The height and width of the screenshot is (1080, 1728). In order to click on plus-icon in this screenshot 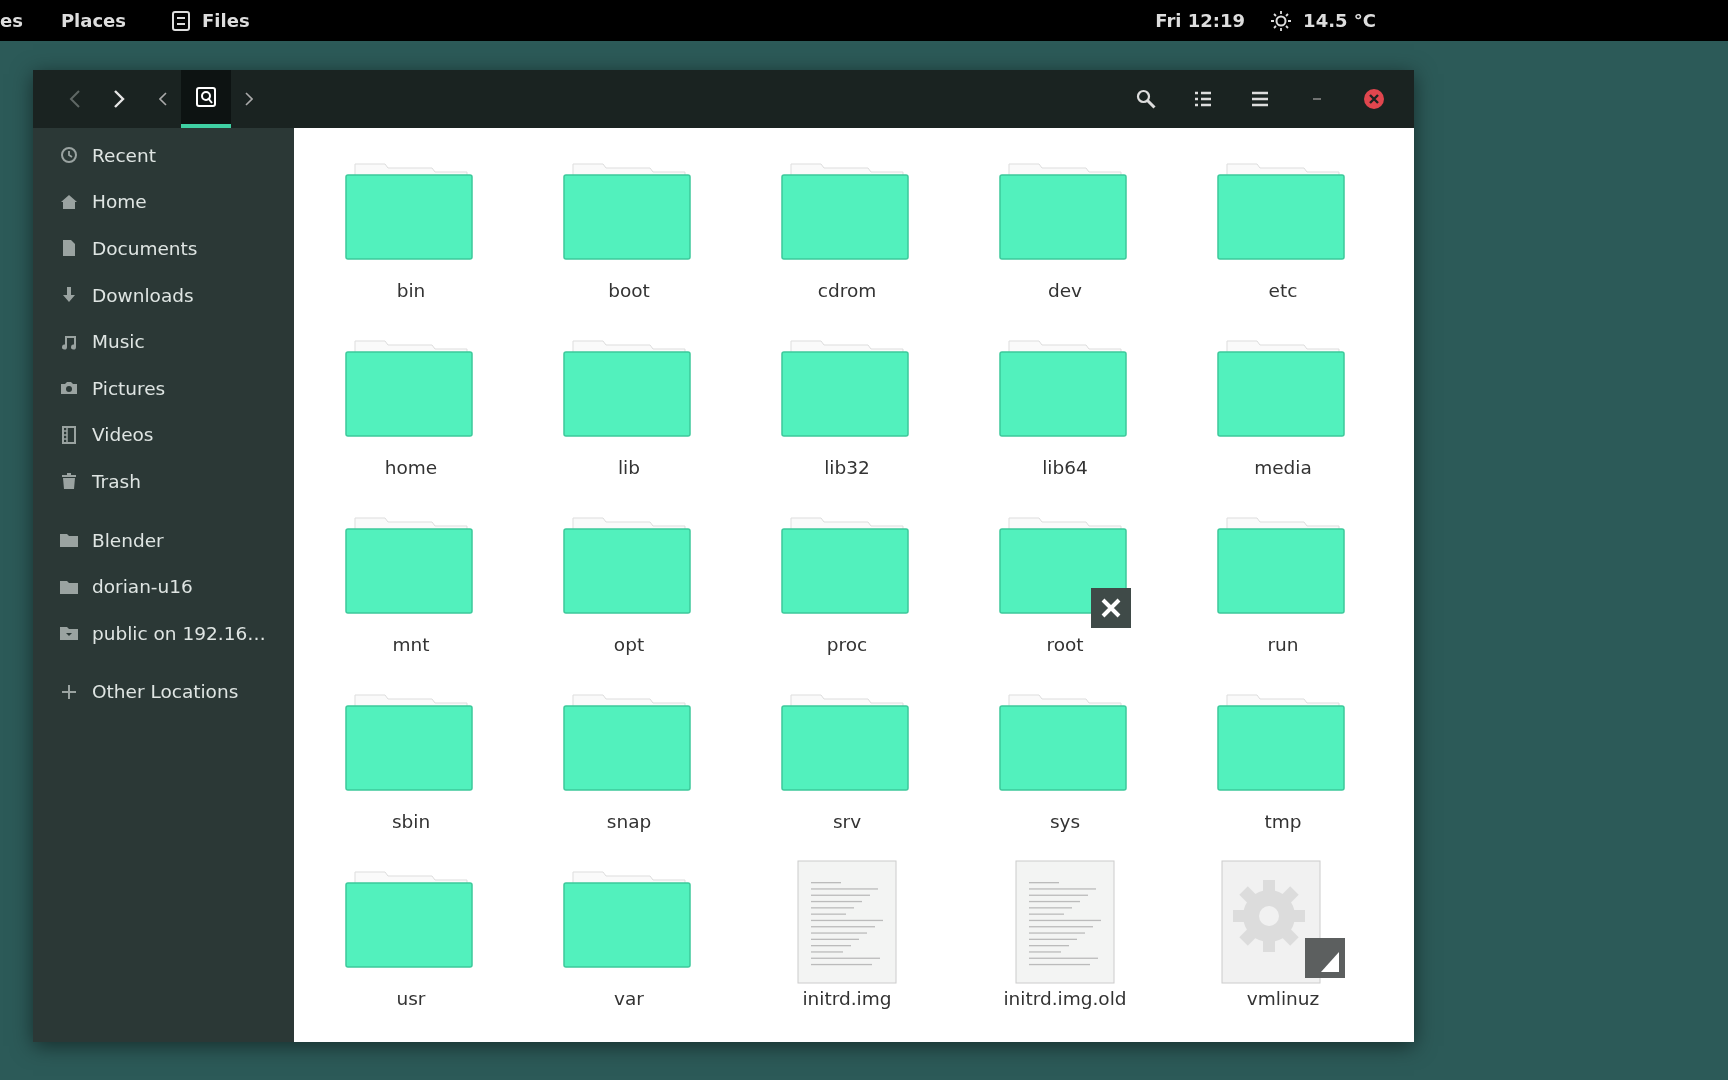, I will do `click(69, 691)`.